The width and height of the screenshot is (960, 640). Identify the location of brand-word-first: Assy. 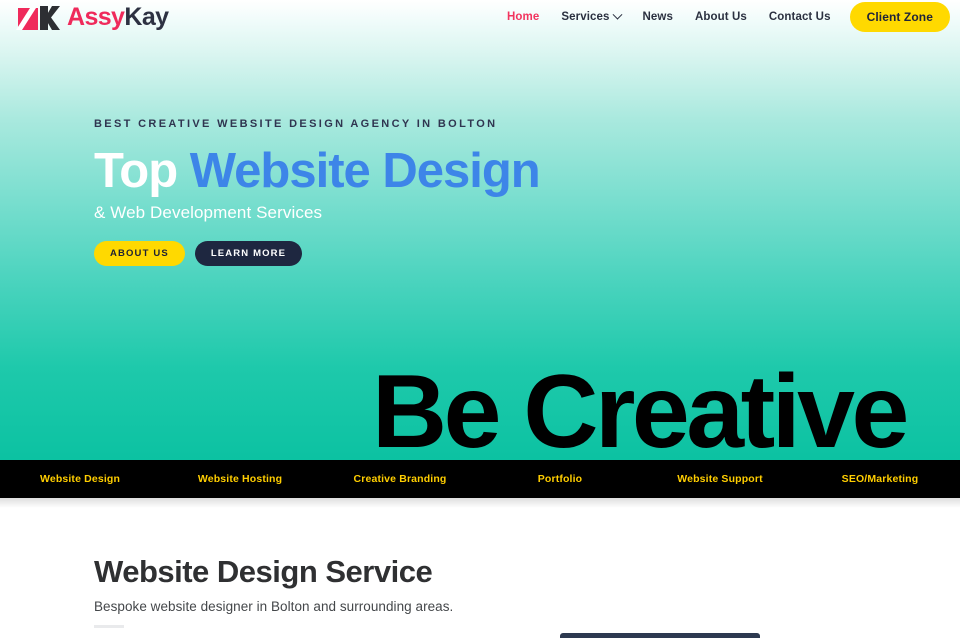
(96, 16).